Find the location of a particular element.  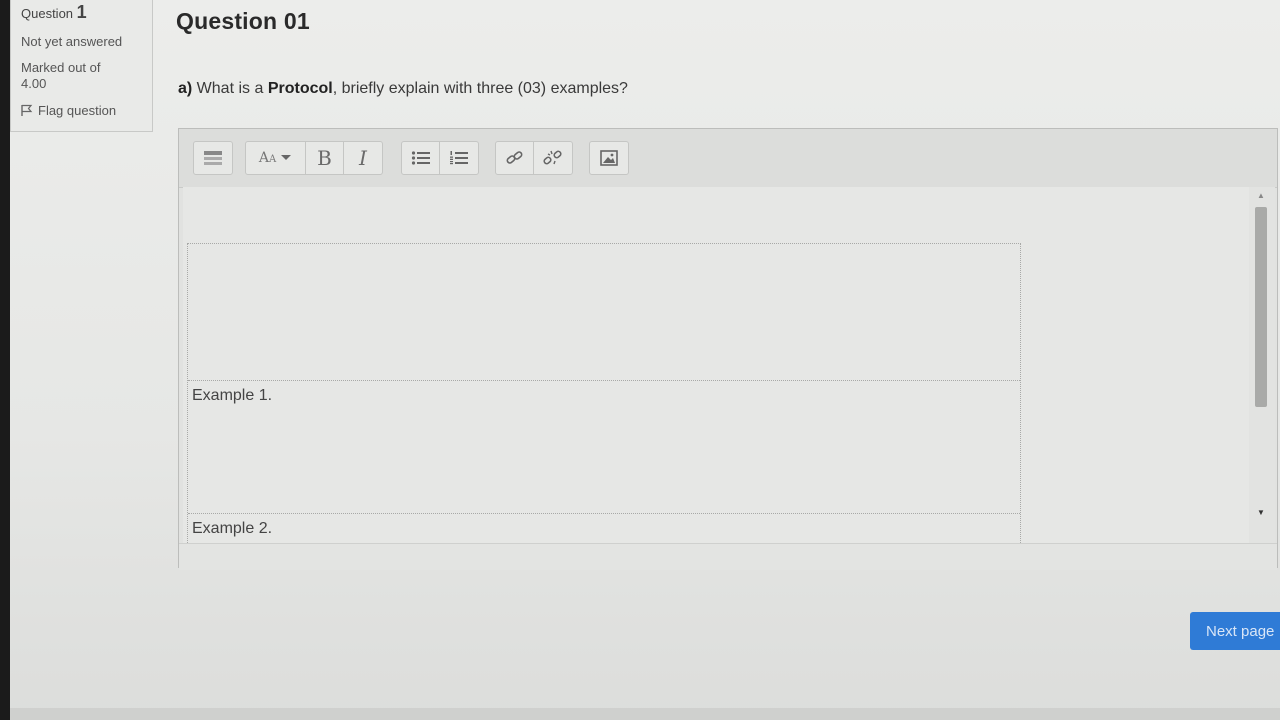

flag-question-link: Flag question is located at coordinates (86, 110).